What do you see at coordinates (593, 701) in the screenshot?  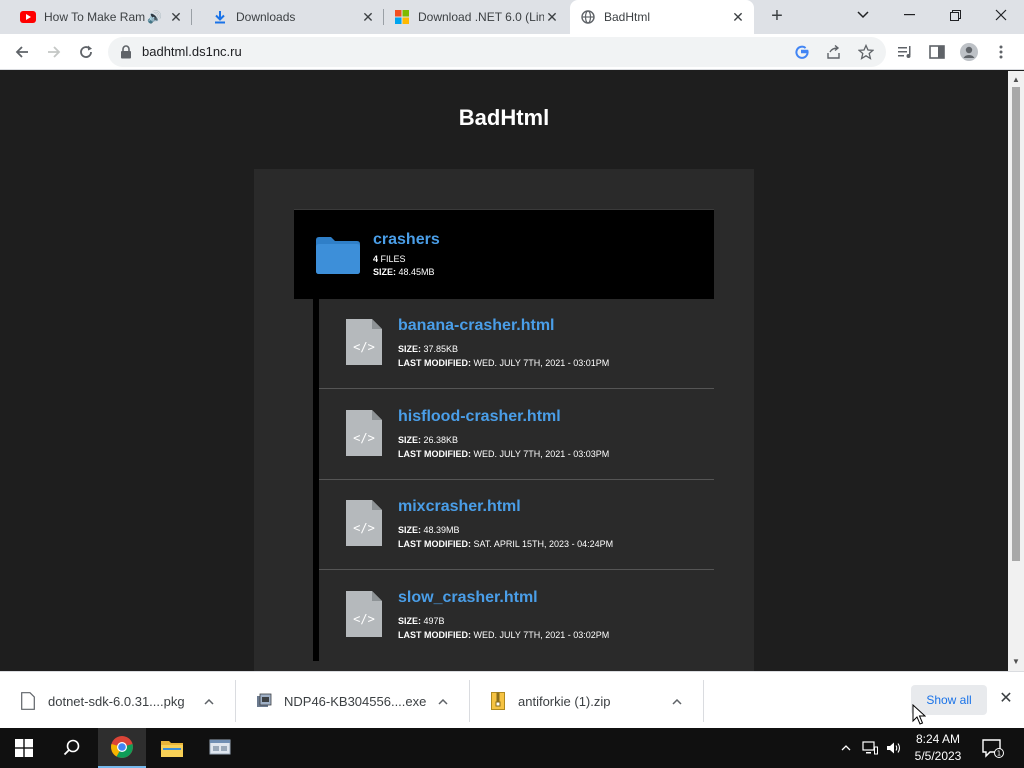 I see `download-filename: antiforkie (1).zip` at bounding box center [593, 701].